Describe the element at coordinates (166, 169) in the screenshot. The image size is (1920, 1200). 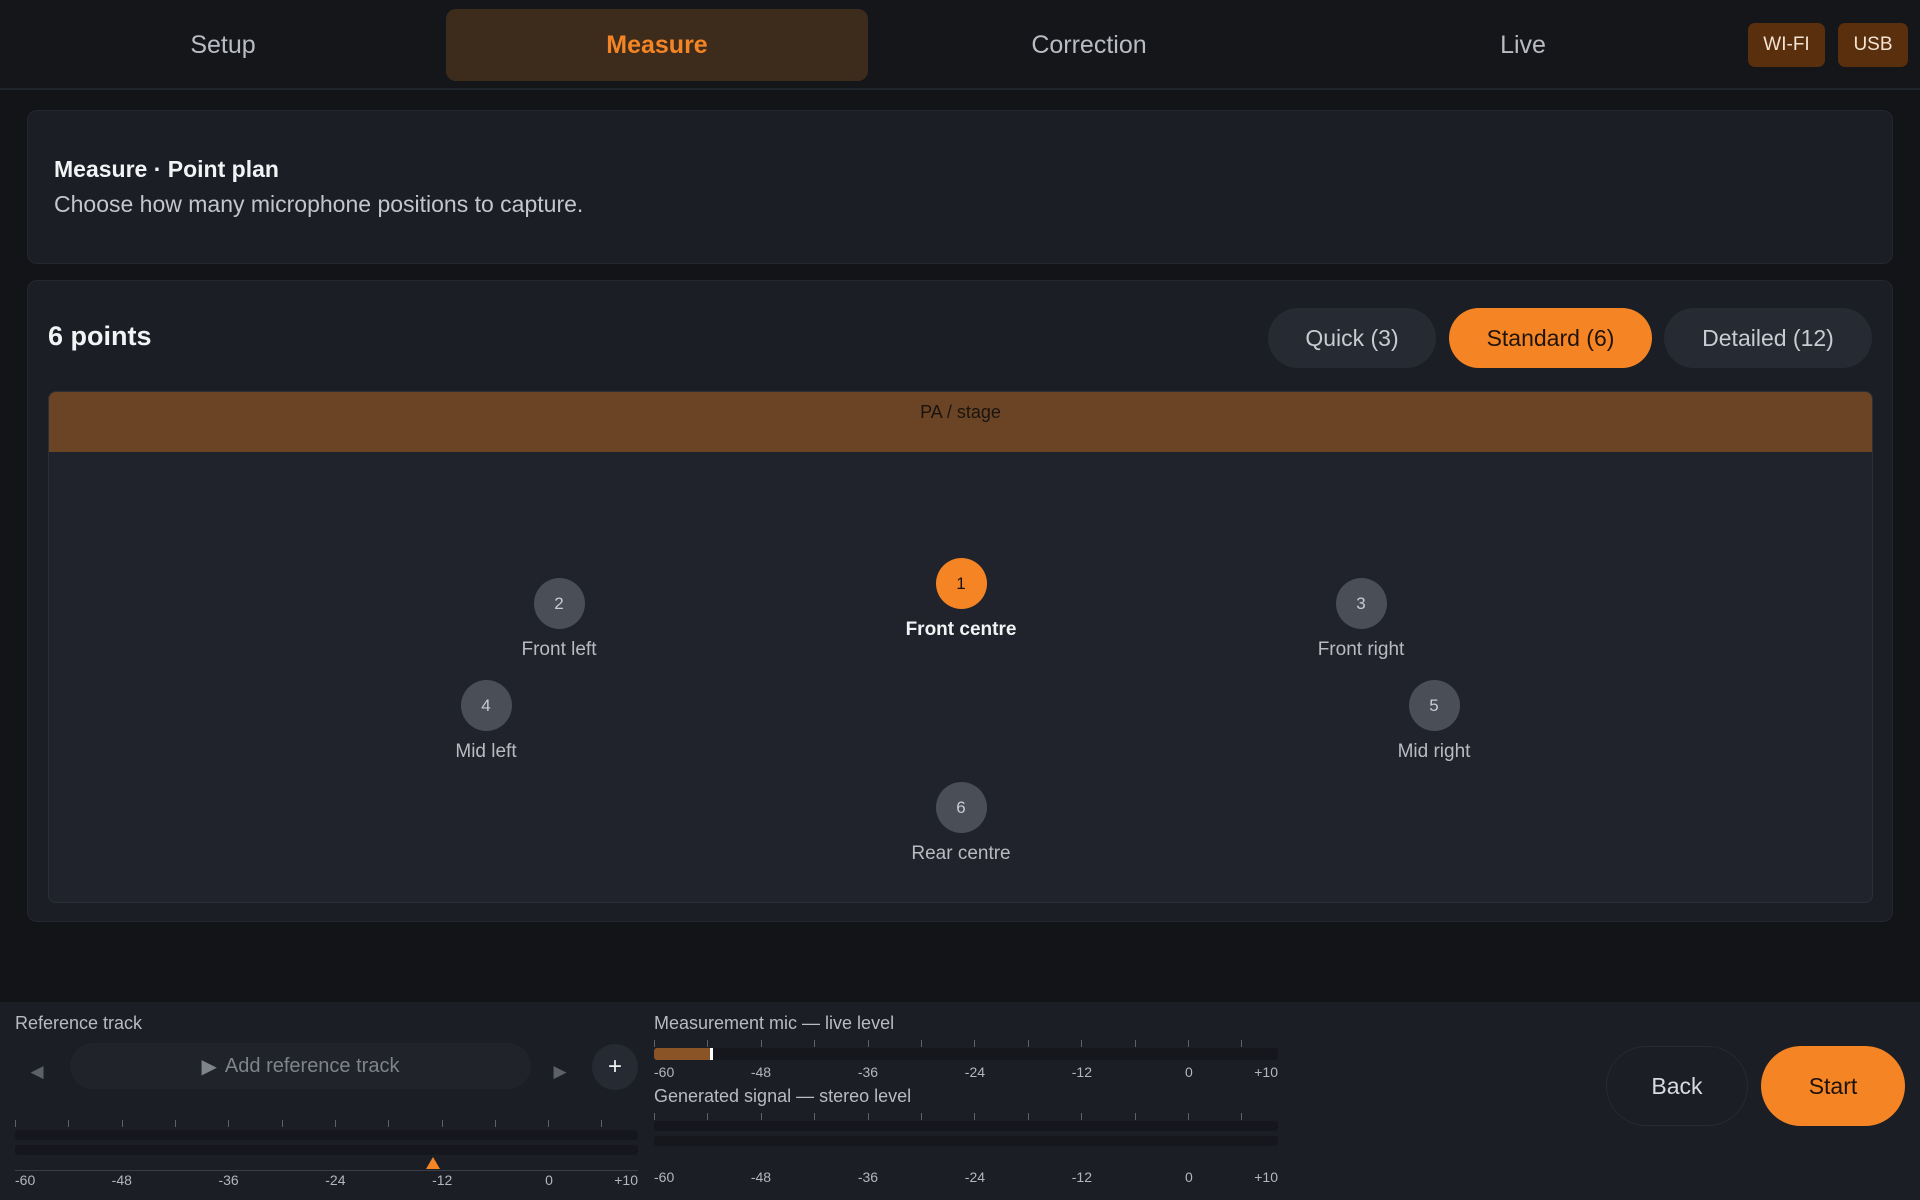
I see `page-title: Measure · Point plan` at that location.